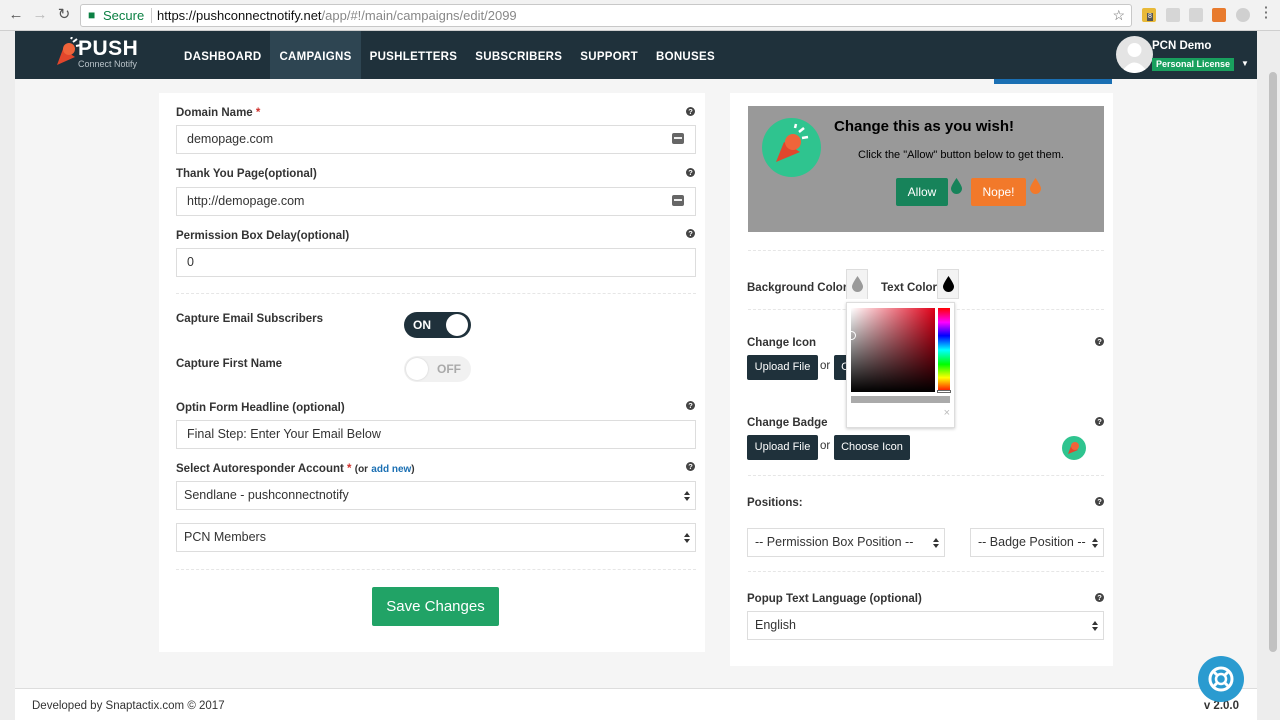 This screenshot has width=1280, height=720. Describe the element at coordinates (436, 139) in the screenshot. I see `domain-input: demopage.com` at that location.